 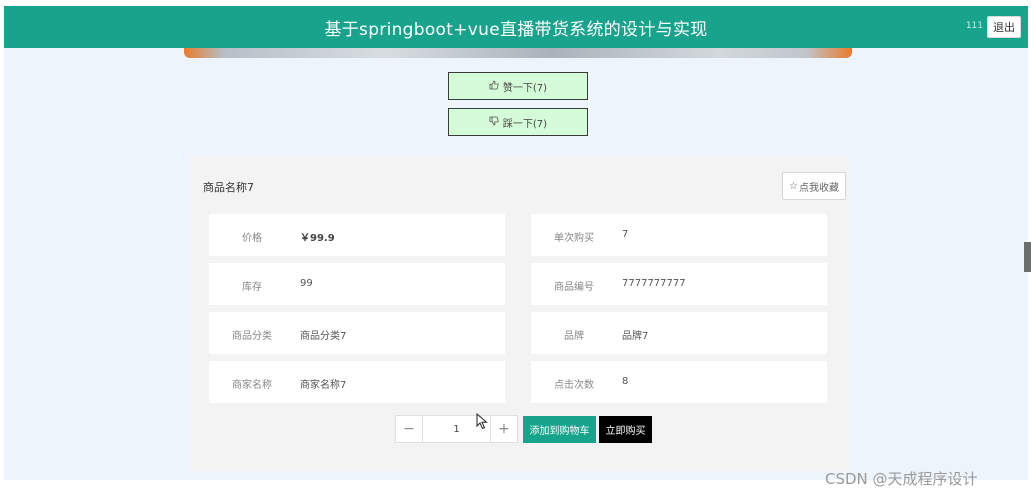 What do you see at coordinates (679, 333) in the screenshot?
I see `info-card-brand: 品牌 品牌7` at bounding box center [679, 333].